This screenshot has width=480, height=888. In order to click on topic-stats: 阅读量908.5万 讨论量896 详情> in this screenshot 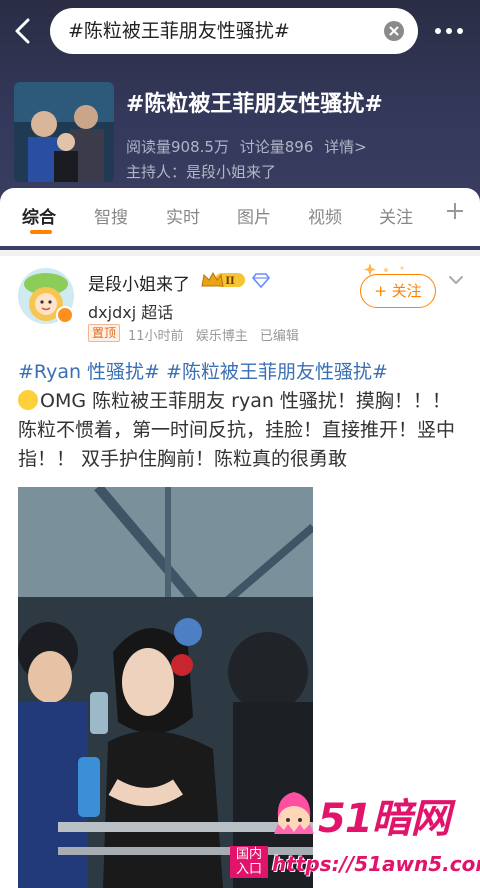, I will do `click(249, 146)`.